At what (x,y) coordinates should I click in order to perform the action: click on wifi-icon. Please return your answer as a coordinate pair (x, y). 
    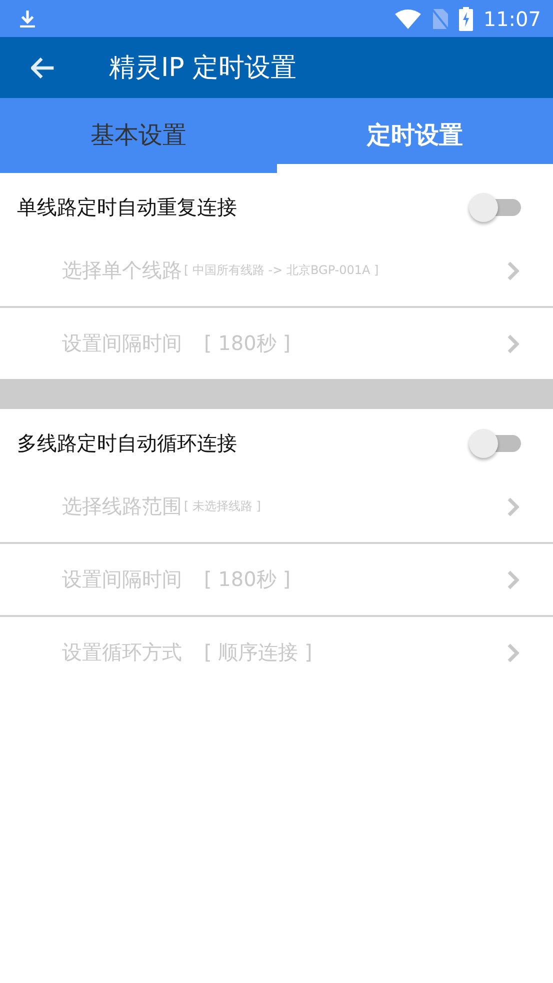
    Looking at the image, I should click on (408, 18).